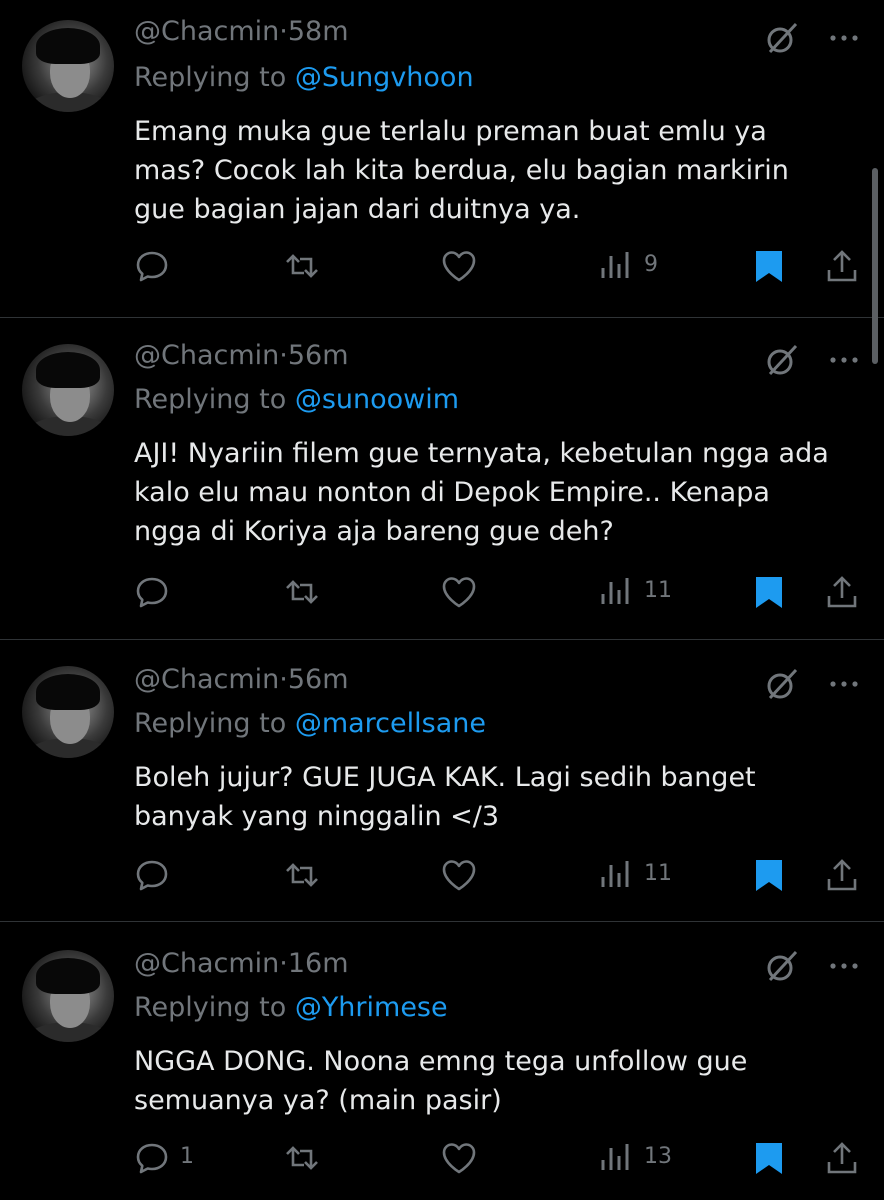 The image size is (884, 1200). Describe the element at coordinates (384, 77) in the screenshot. I see `reply-to-handle: @Sungvhoon` at that location.